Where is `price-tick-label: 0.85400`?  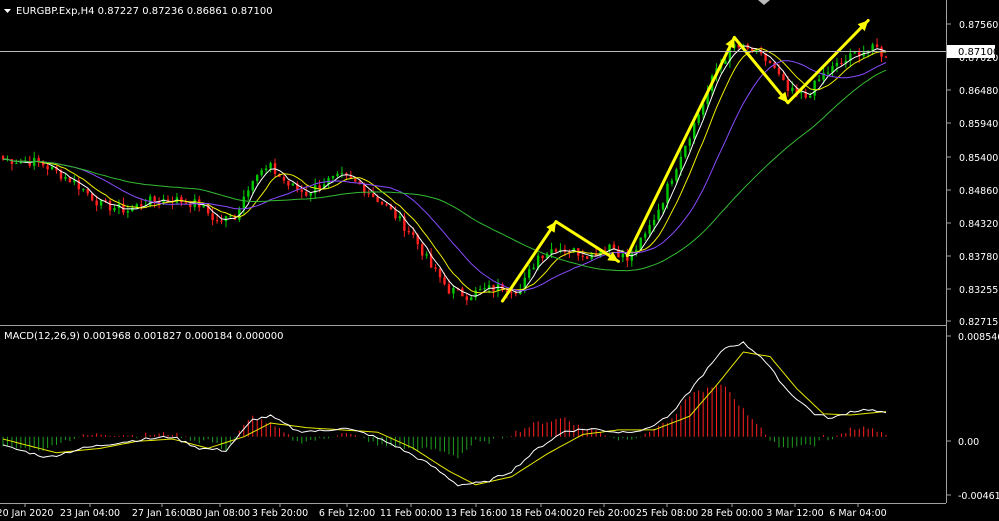
price-tick-label: 0.85400 is located at coordinates (978, 158).